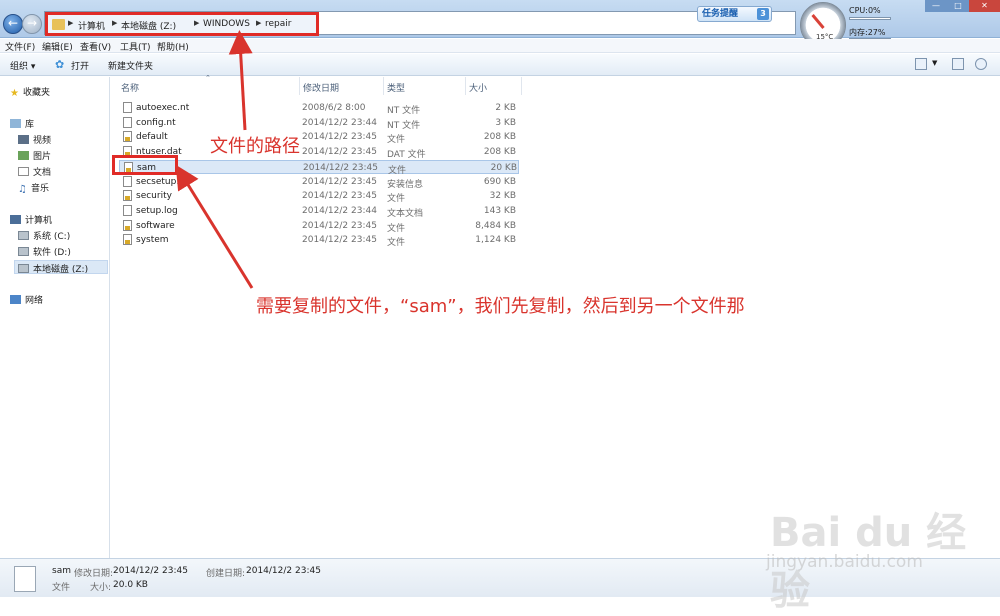 This screenshot has width=1000, height=616. I want to click on nav-library-music: ♫ 音乐, so click(33, 188).